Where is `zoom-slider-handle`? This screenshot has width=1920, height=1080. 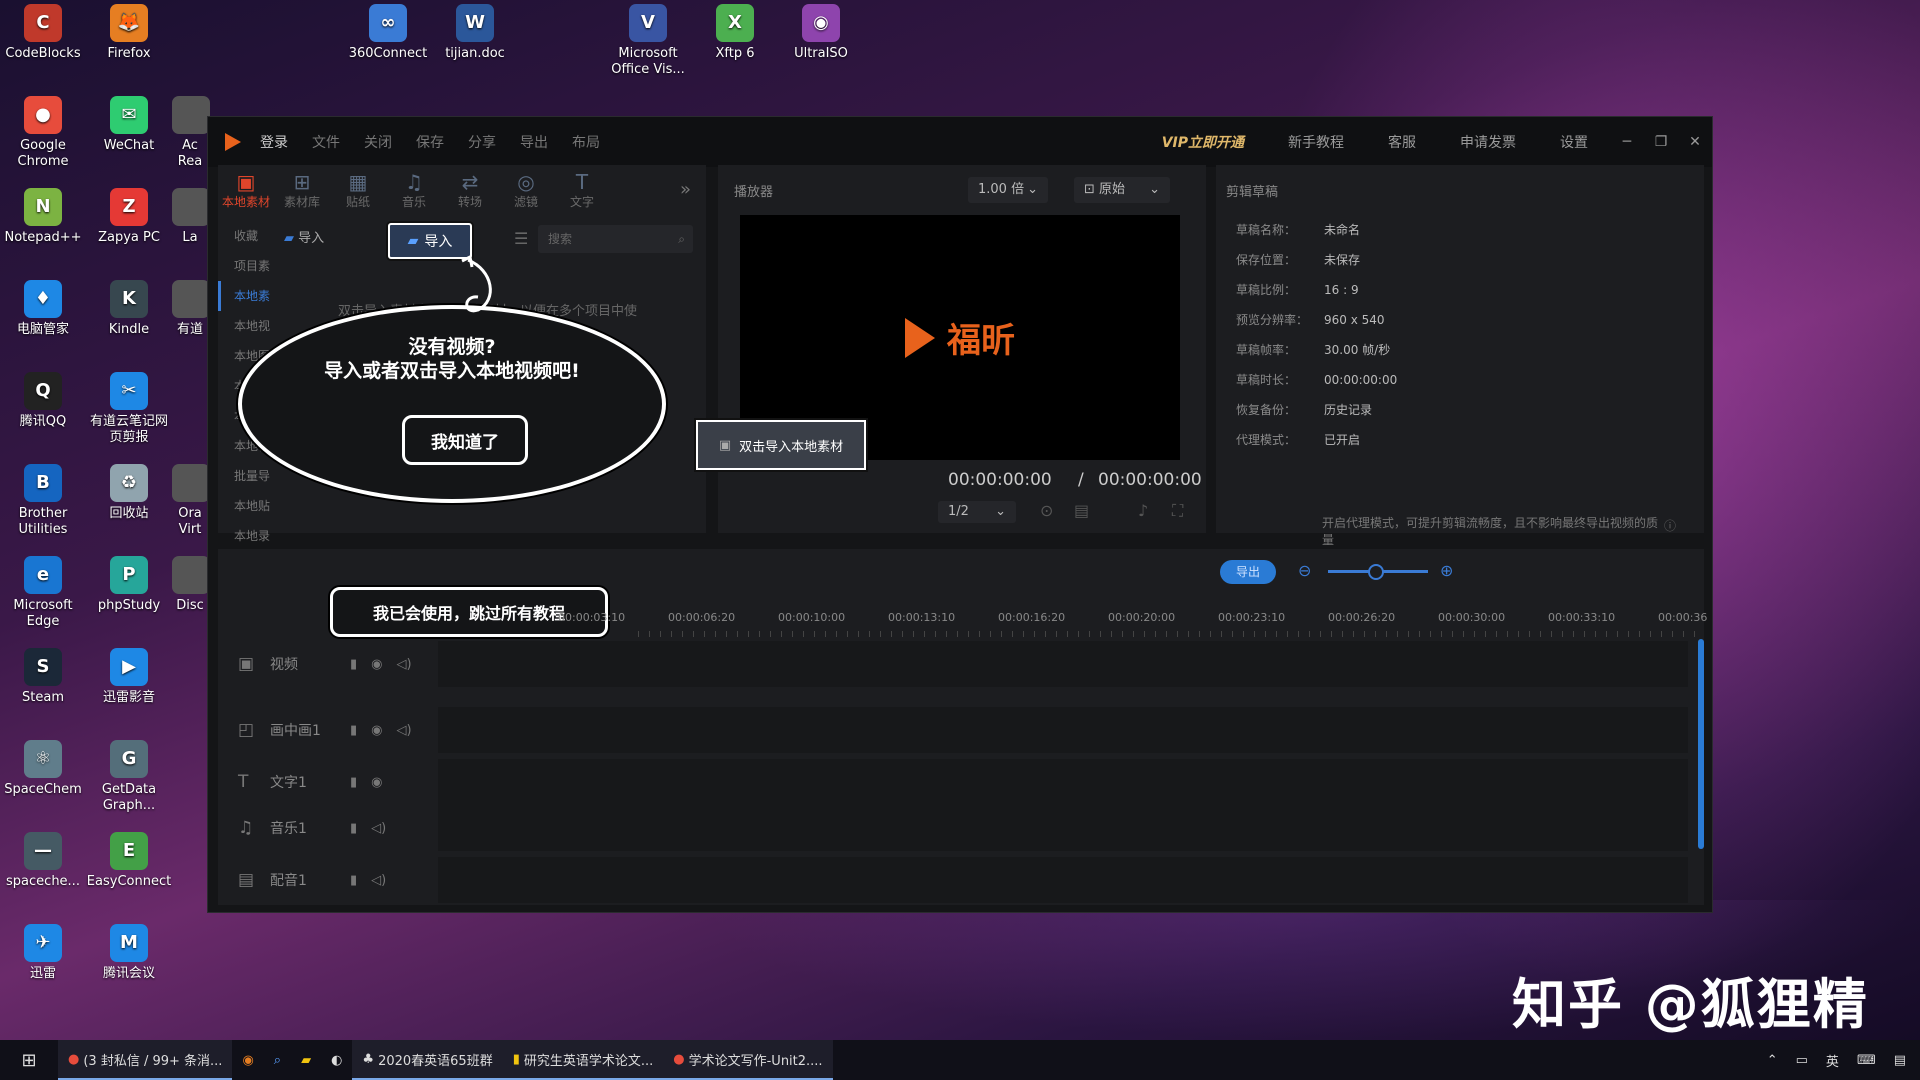 zoom-slider-handle is located at coordinates (1376, 572).